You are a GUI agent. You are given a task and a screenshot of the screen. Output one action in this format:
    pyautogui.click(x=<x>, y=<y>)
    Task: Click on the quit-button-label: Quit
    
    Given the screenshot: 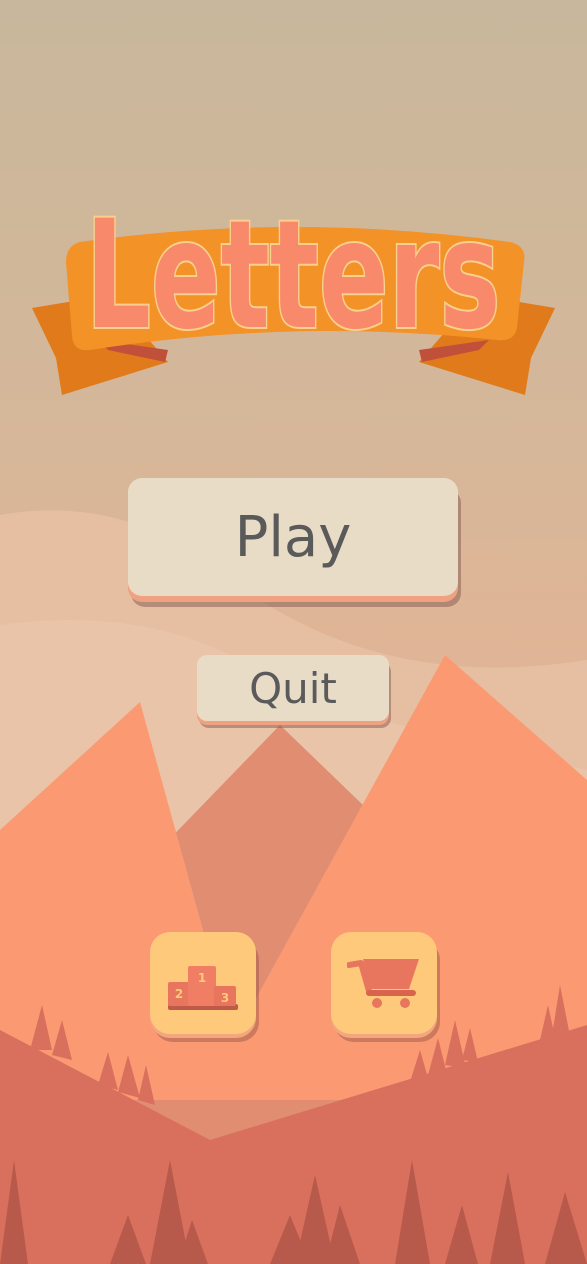 What is the action you would take?
    pyautogui.click(x=293, y=688)
    